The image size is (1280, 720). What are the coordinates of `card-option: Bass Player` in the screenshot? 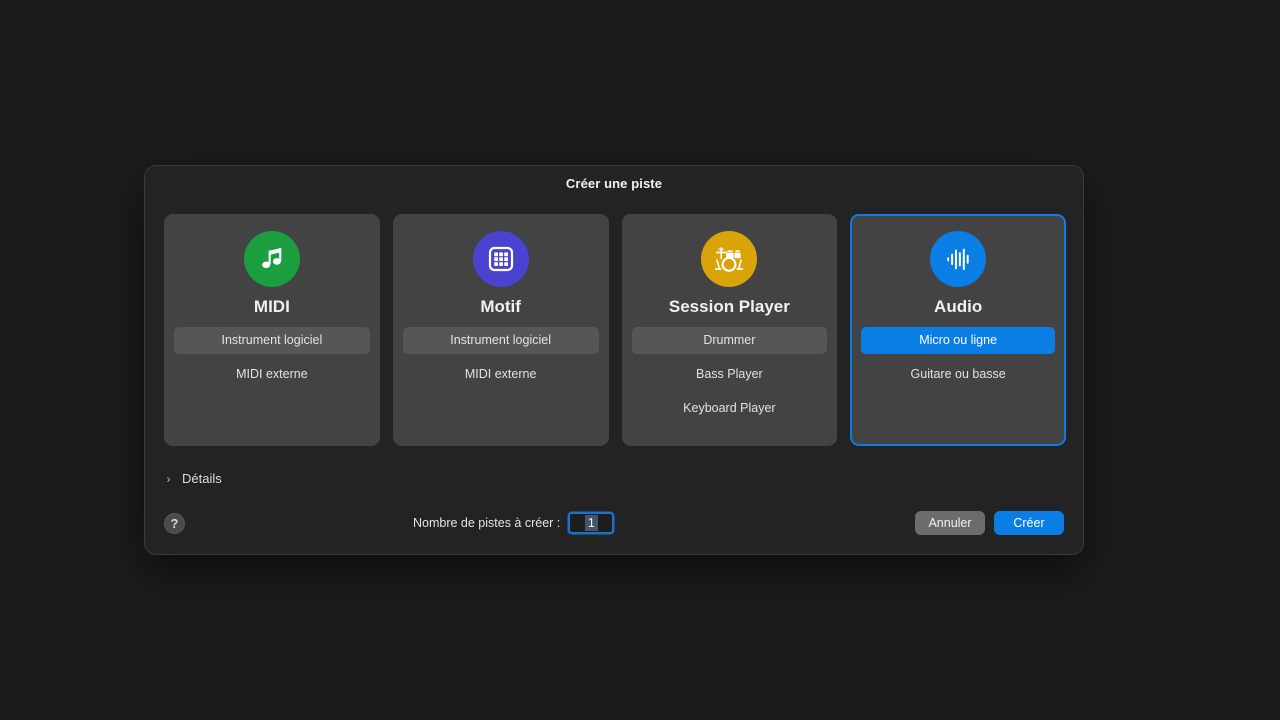 It's located at (730, 374).